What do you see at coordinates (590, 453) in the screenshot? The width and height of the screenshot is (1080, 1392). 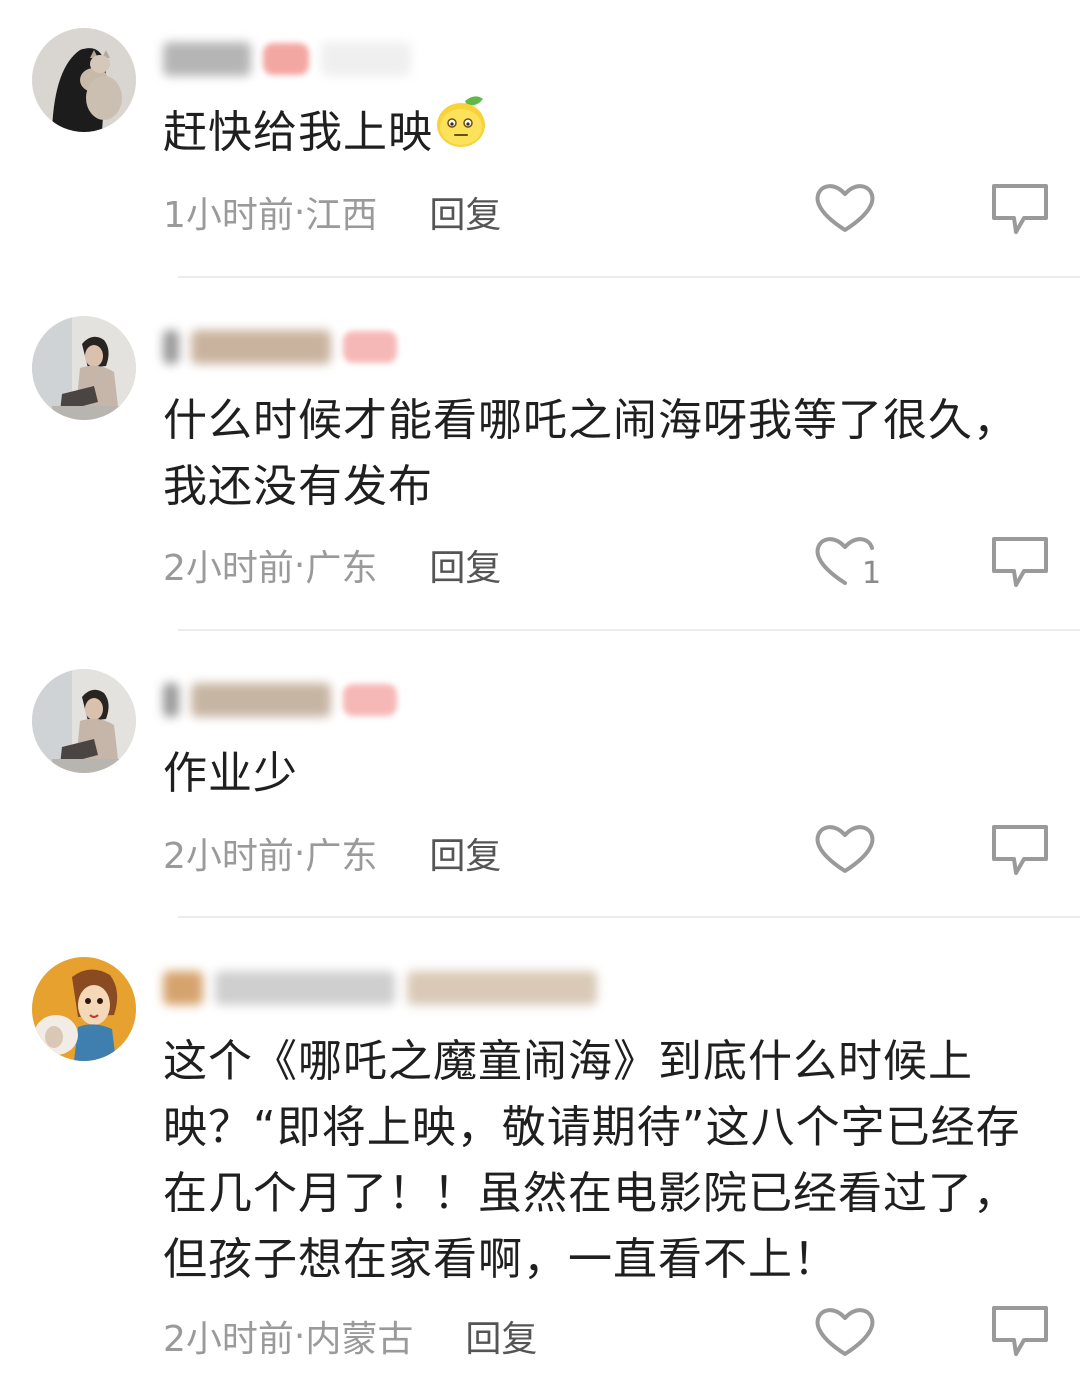 I see `comment-text: 什么时候才能看哪吒之闹海呀我等了很久，我还没有发布` at bounding box center [590, 453].